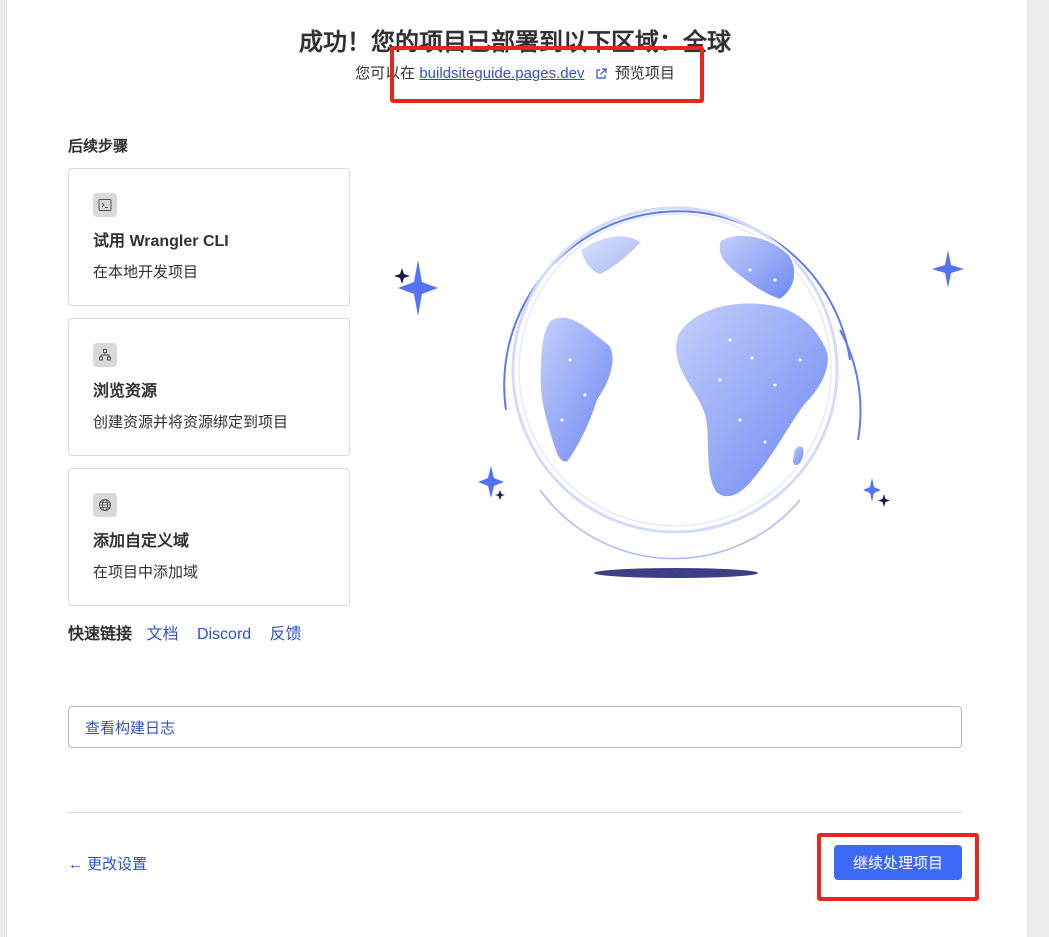 The width and height of the screenshot is (1049, 937). What do you see at coordinates (162, 634) in the screenshot?
I see `link-docs: 文档` at bounding box center [162, 634].